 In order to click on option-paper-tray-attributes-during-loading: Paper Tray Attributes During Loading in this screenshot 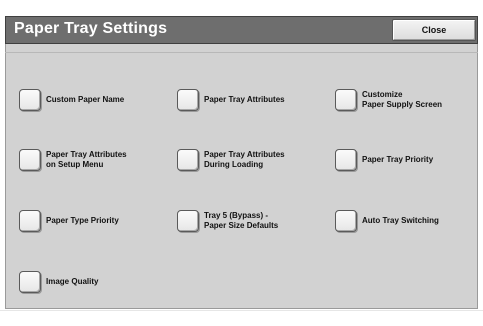, I will do `click(231, 160)`.